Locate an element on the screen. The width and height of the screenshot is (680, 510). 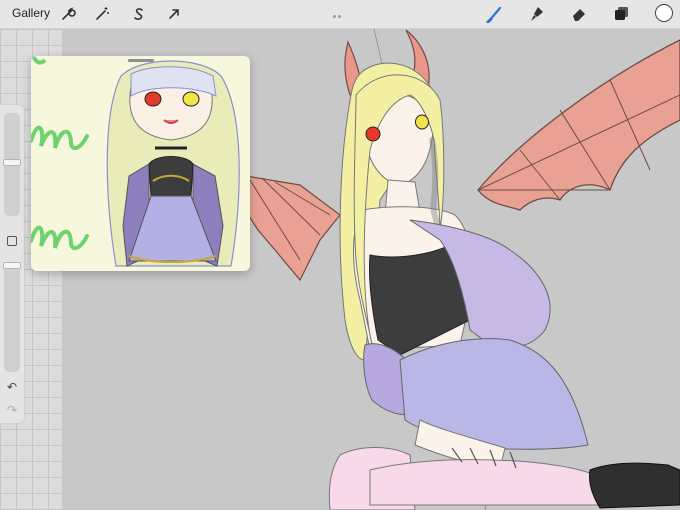
brush-size-thumb is located at coordinates (12, 163).